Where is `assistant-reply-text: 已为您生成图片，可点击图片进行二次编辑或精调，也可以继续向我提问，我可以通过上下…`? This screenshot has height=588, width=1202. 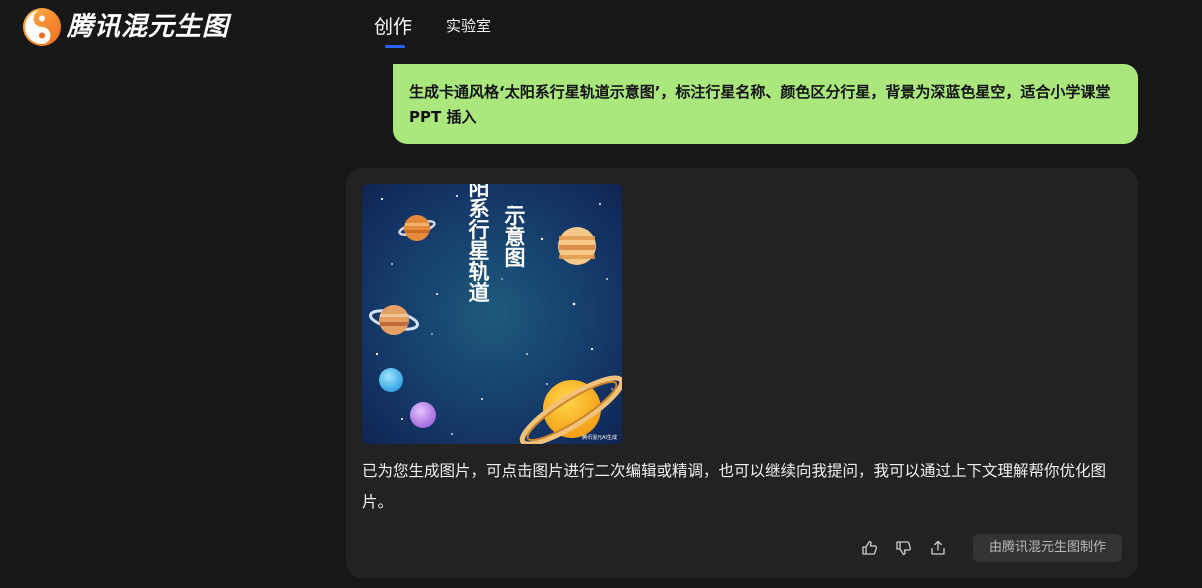 assistant-reply-text: 已为您生成图片，可点击图片进行二次编辑或精调，也可以继续向我提问，我可以通过上下… is located at coordinates (734, 486).